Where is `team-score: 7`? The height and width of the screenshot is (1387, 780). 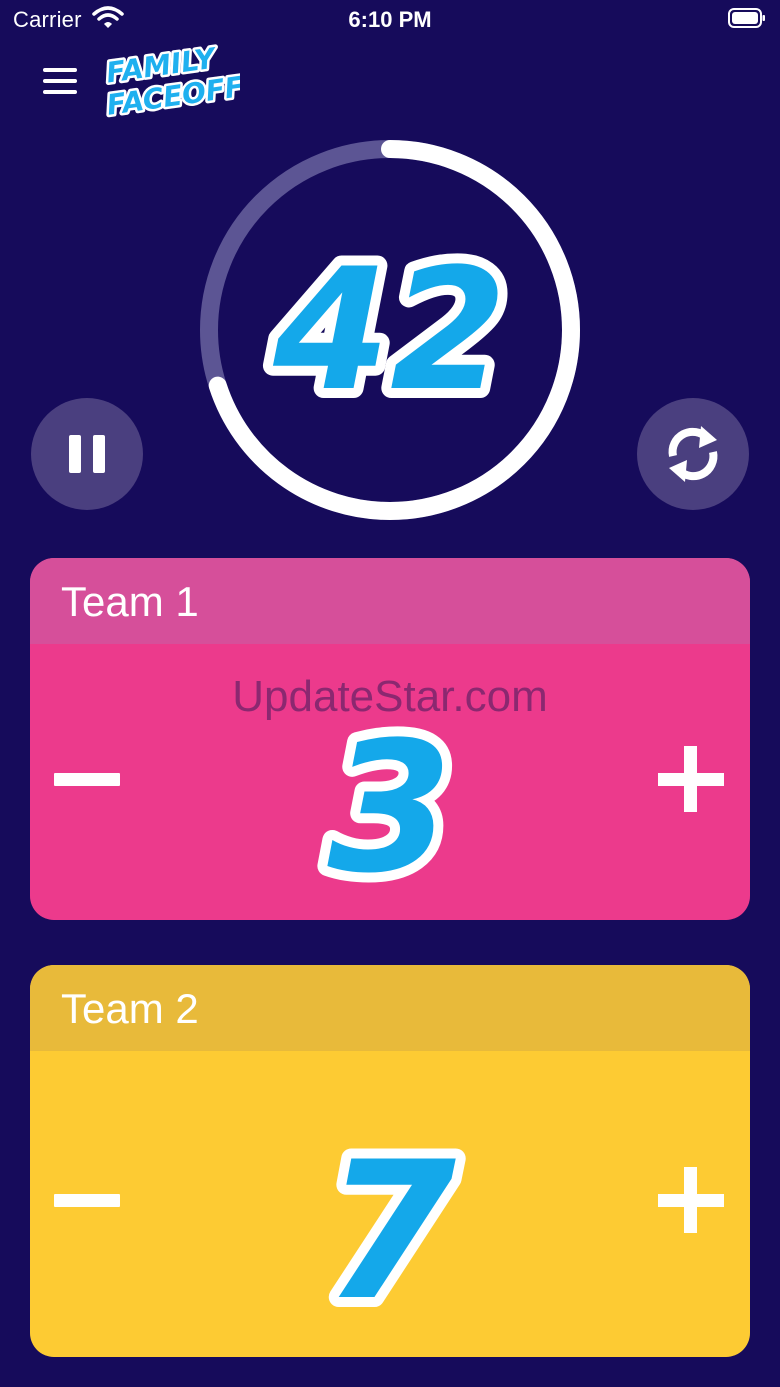
team-score: 7 is located at coordinates (390, 1220).